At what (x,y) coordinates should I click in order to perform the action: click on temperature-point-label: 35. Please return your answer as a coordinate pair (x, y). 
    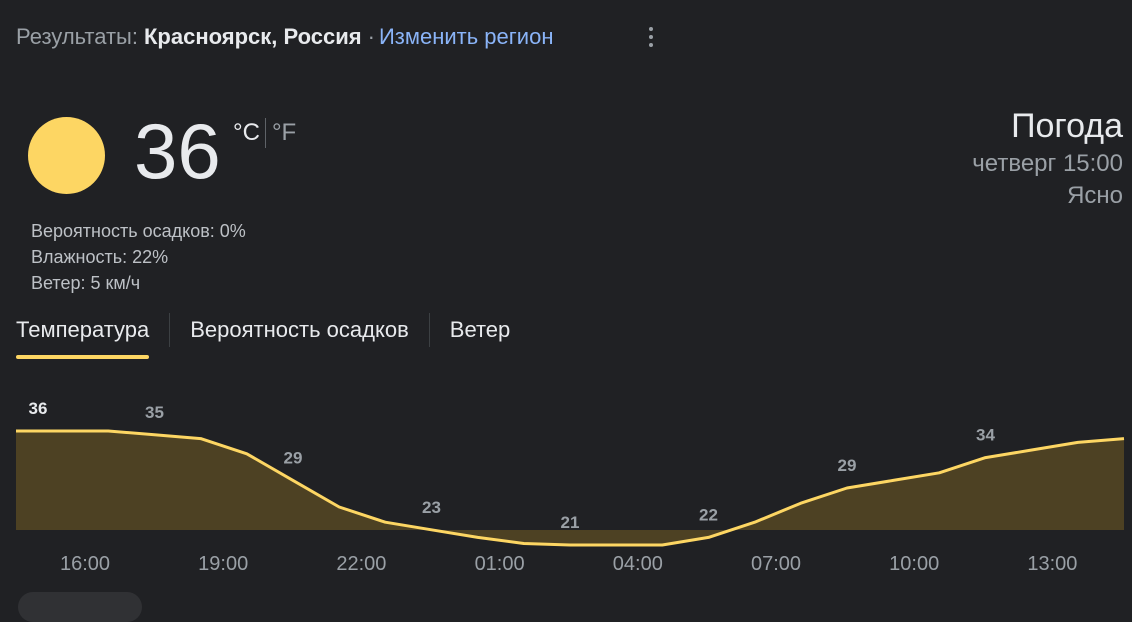
    Looking at the image, I should click on (154, 412).